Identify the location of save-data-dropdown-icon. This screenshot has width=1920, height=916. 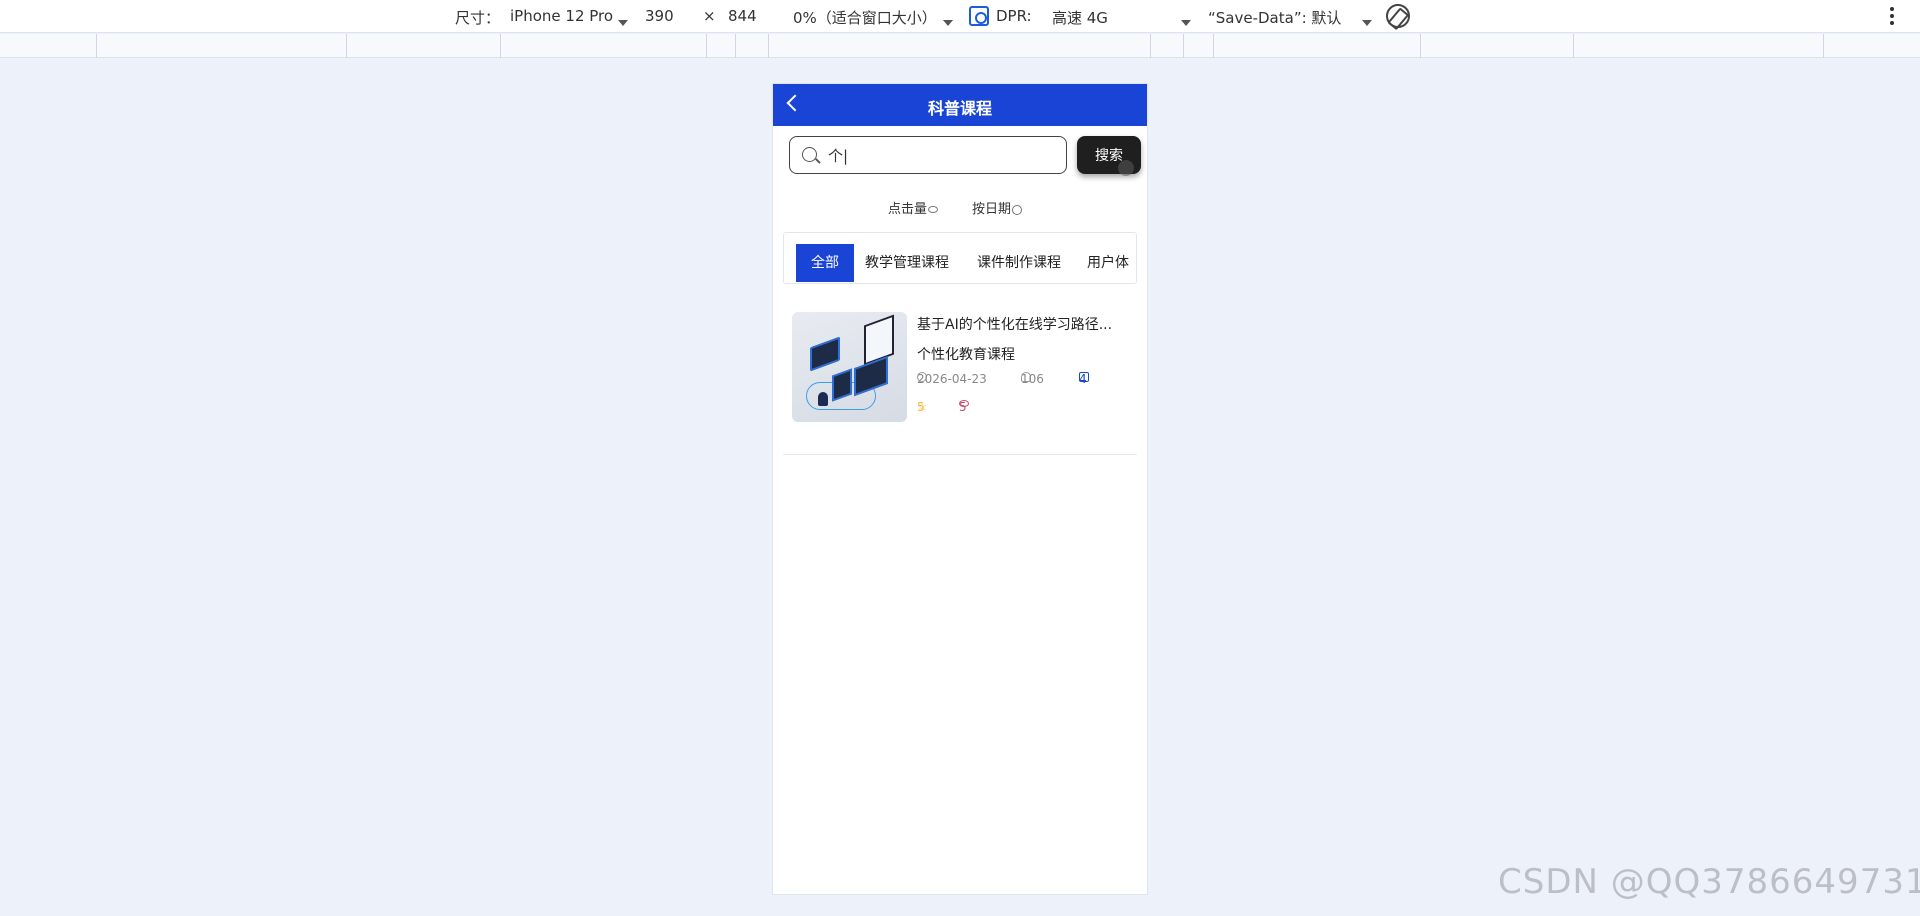
(1367, 22).